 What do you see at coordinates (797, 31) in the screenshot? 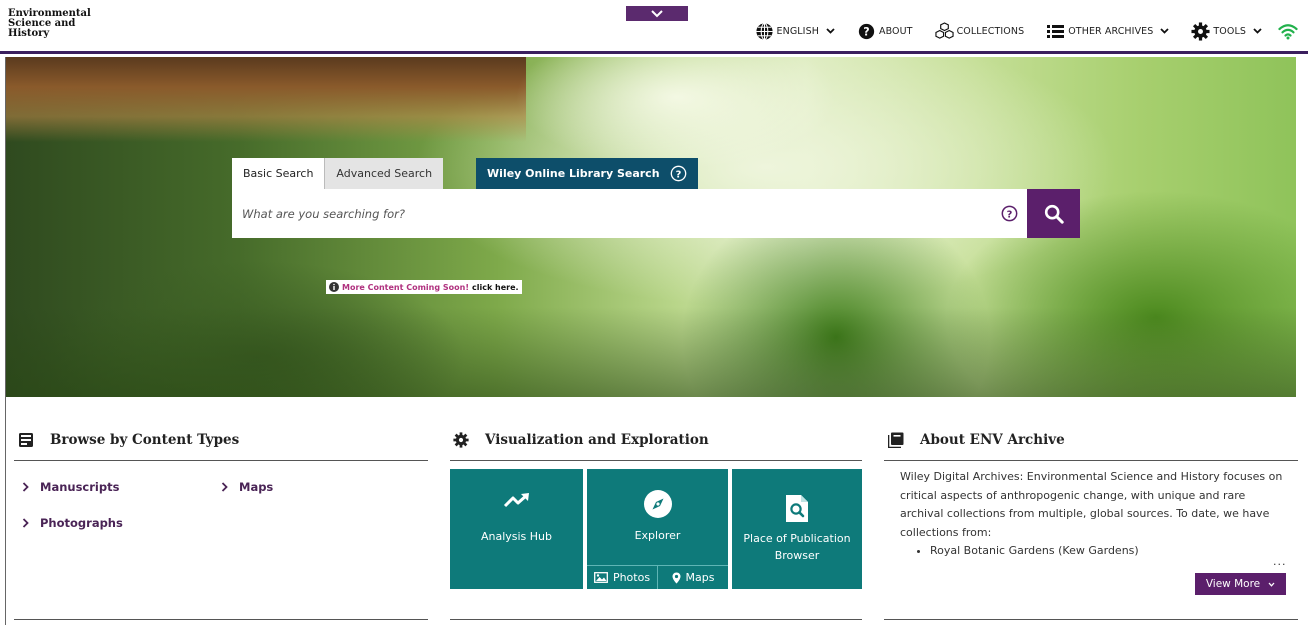
I see `nav-language-label: ENGLISH` at bounding box center [797, 31].